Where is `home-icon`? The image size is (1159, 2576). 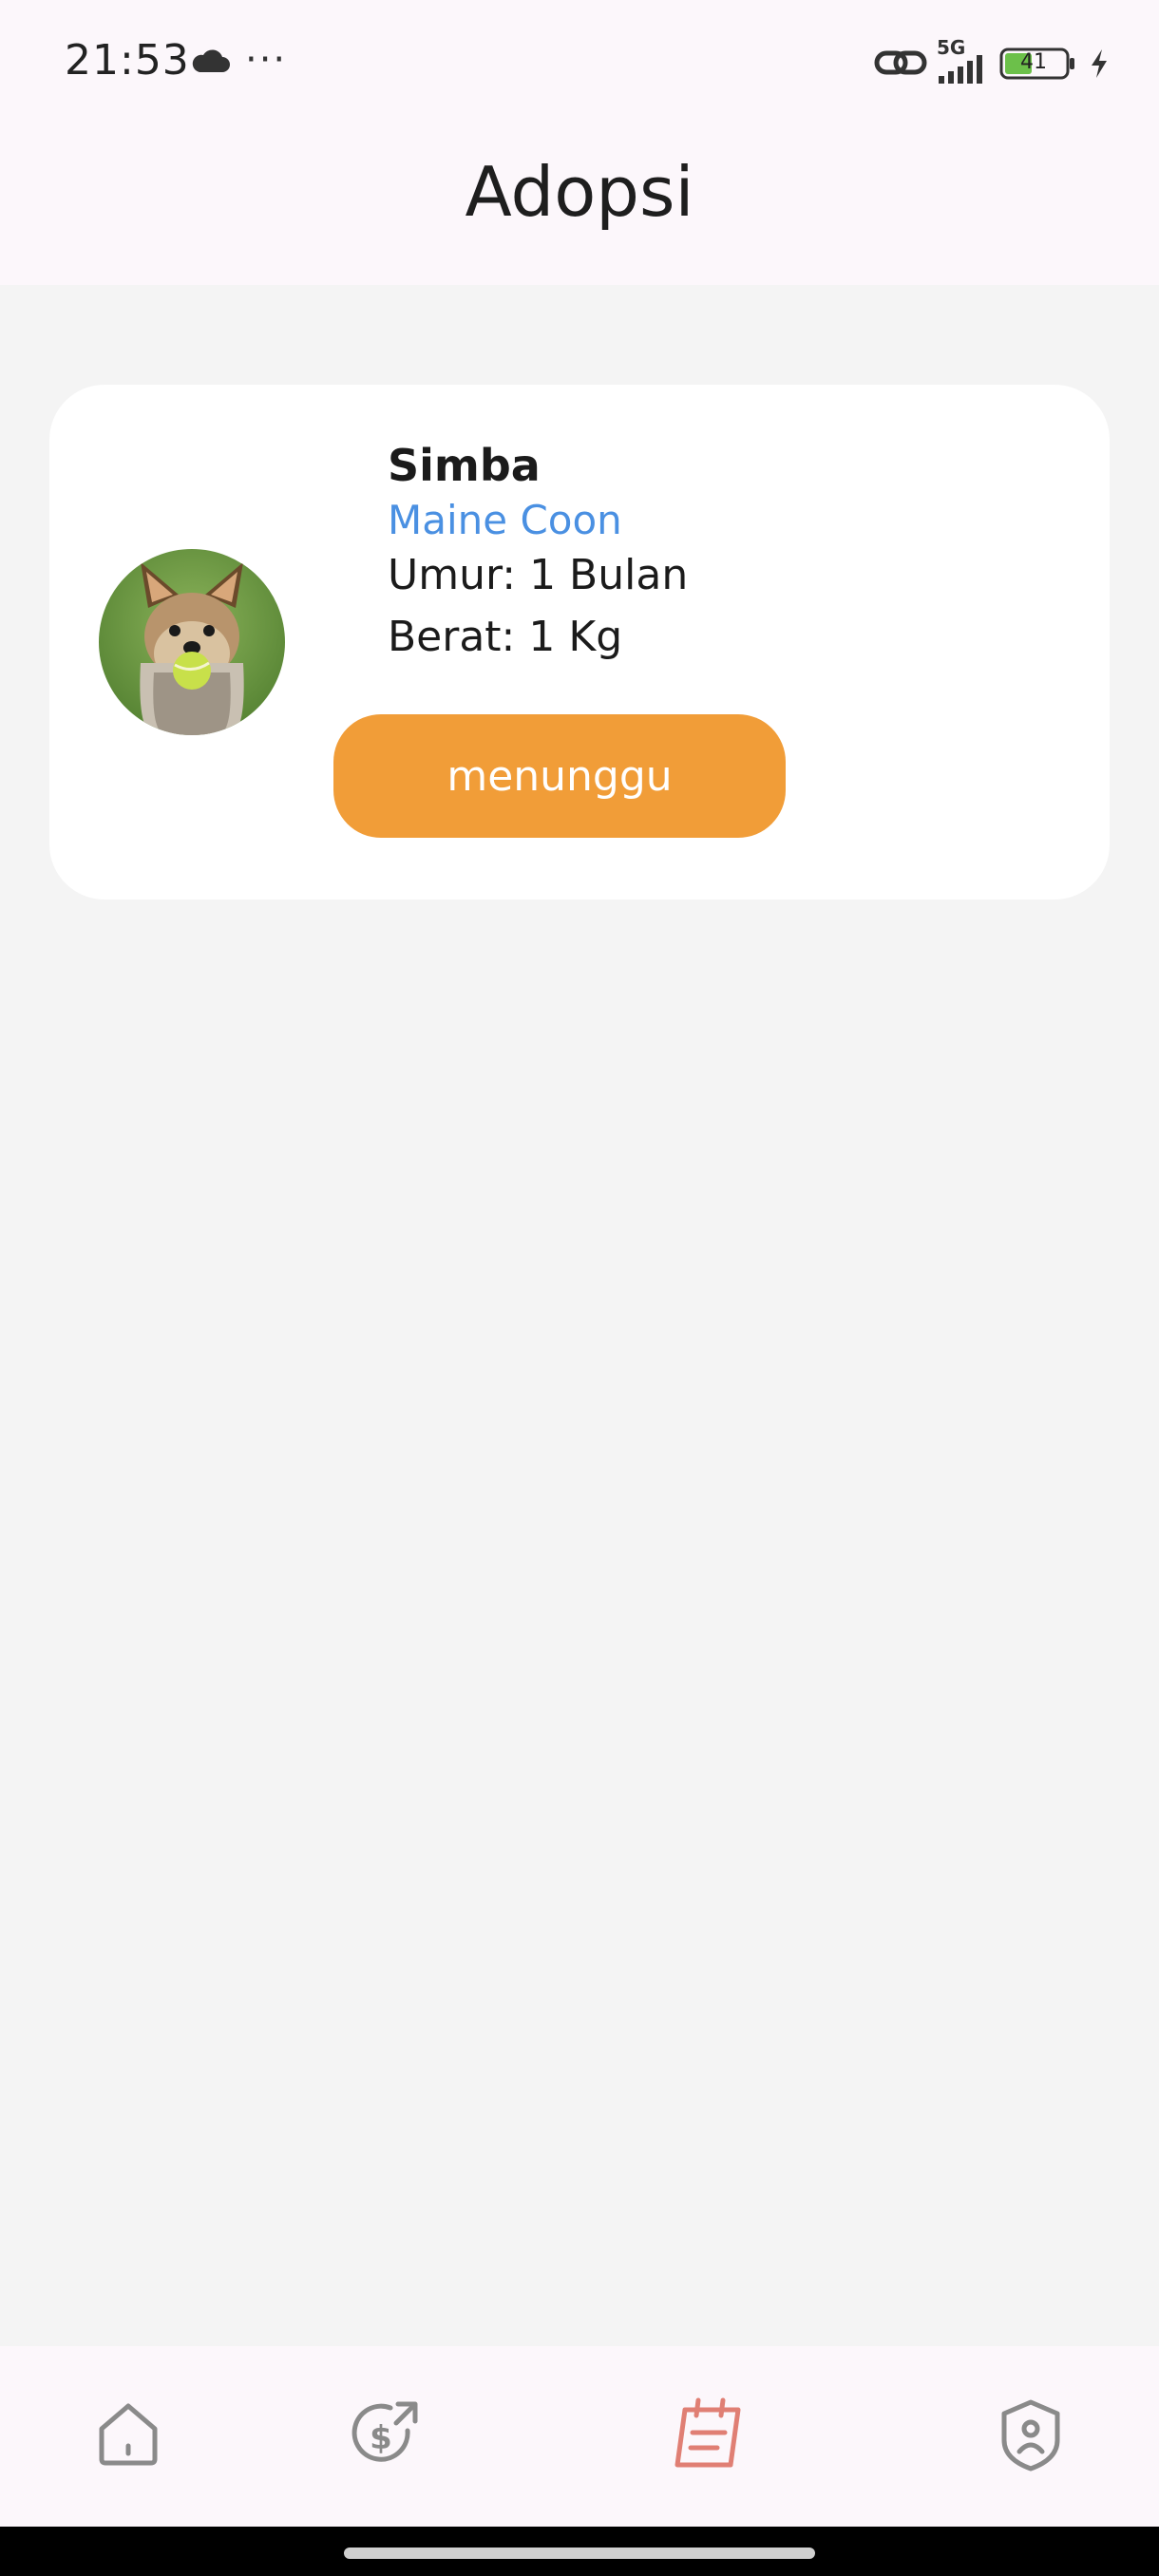 home-icon is located at coordinates (128, 2436).